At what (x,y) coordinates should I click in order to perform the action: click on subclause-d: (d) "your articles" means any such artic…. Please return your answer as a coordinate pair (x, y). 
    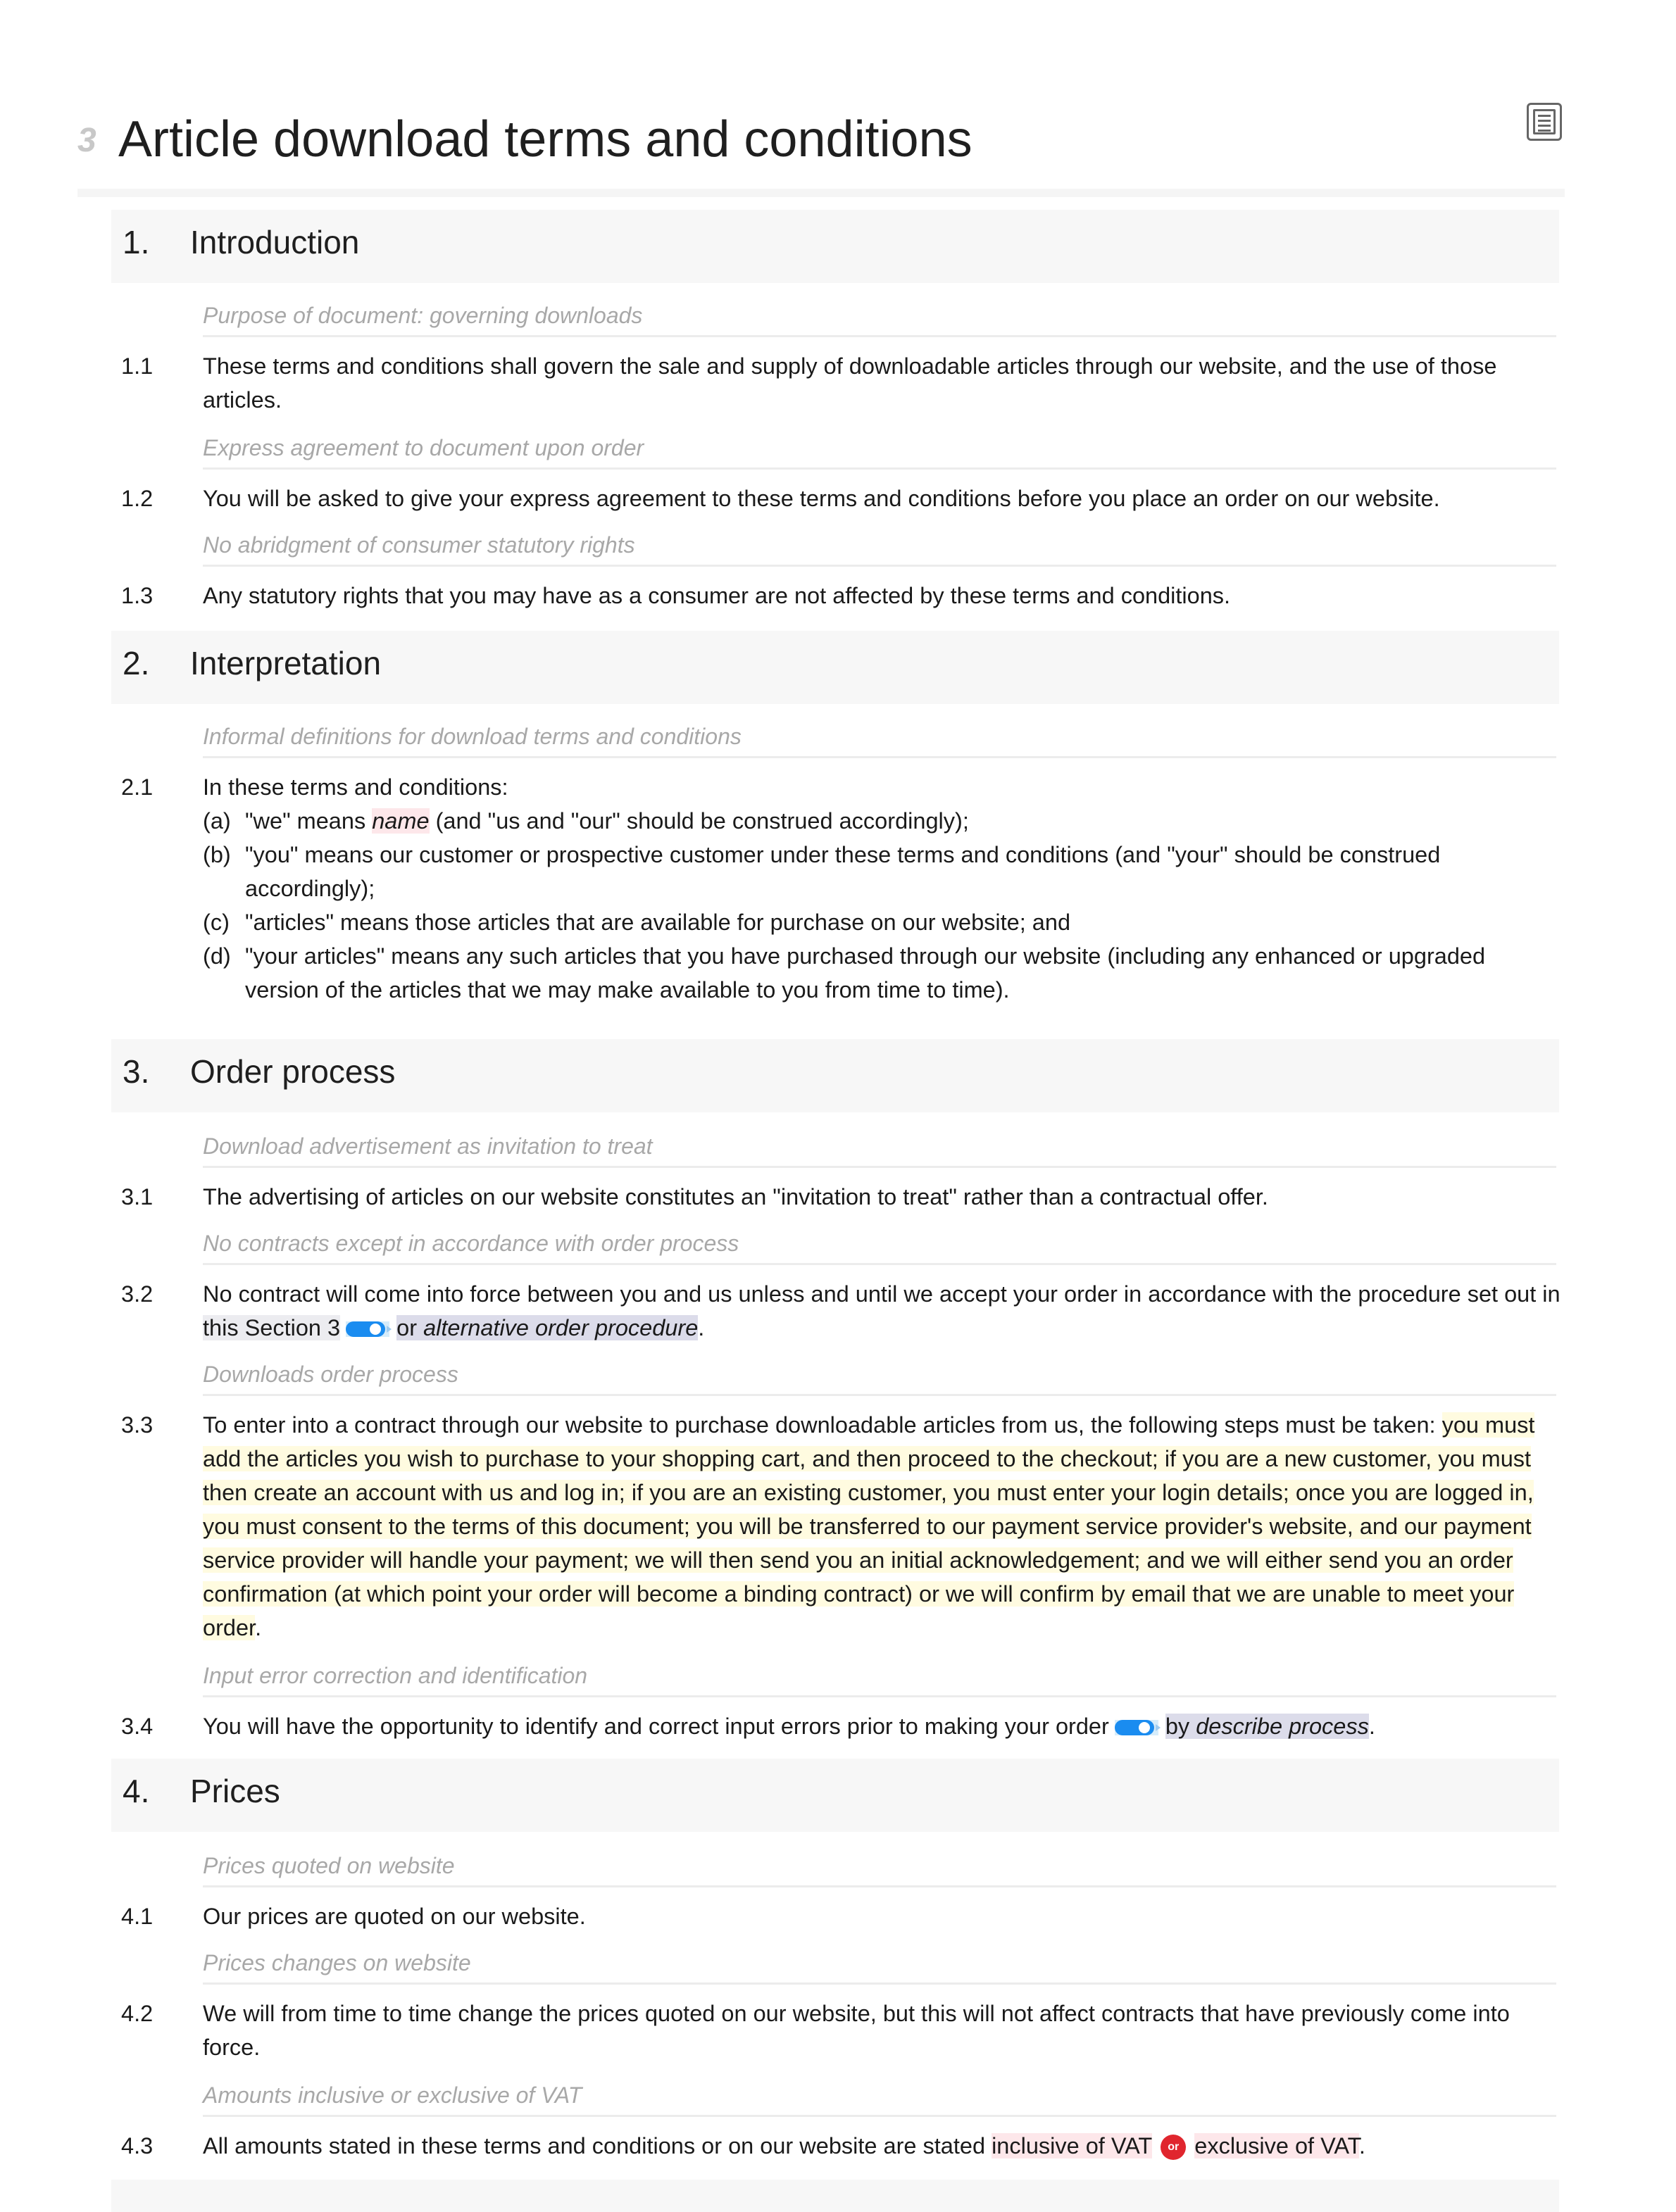
    Looking at the image, I should click on (883, 973).